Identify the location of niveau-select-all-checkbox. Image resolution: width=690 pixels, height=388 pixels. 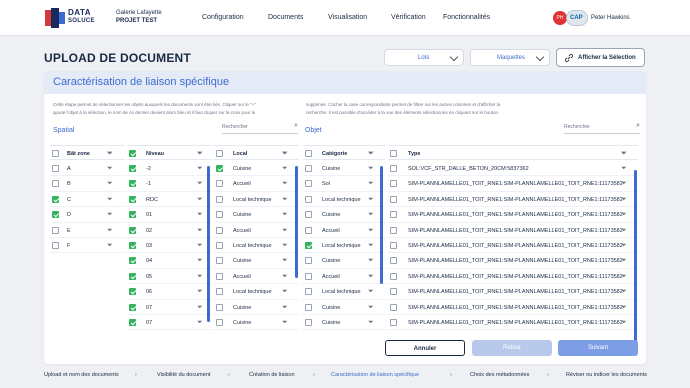
(132, 153).